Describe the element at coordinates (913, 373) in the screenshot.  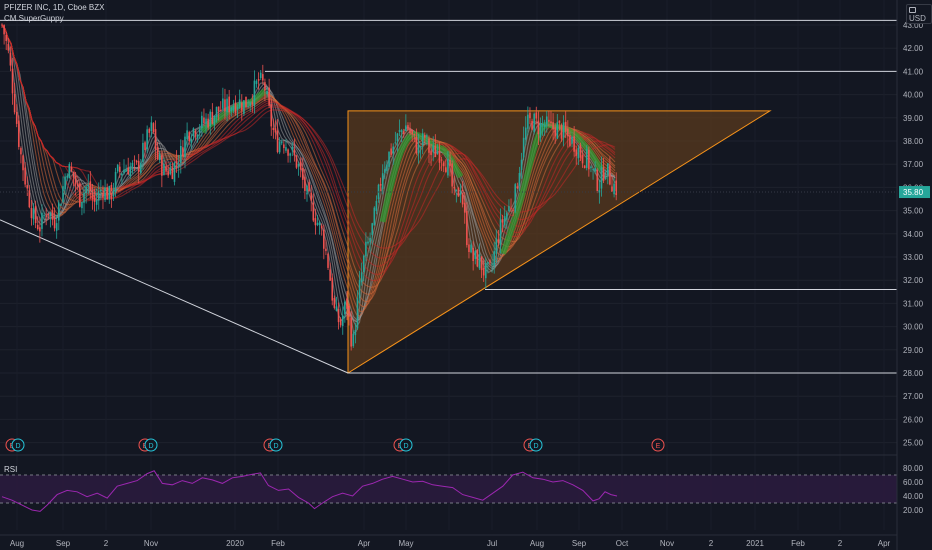
I see `price-tick-label: 28.00` at that location.